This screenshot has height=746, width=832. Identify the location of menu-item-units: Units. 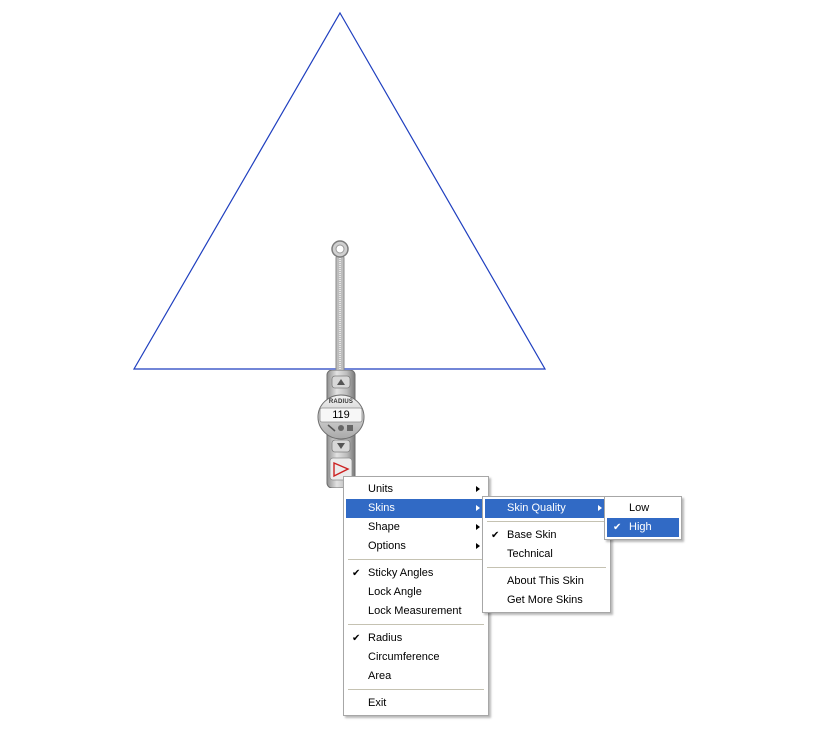
(416, 489).